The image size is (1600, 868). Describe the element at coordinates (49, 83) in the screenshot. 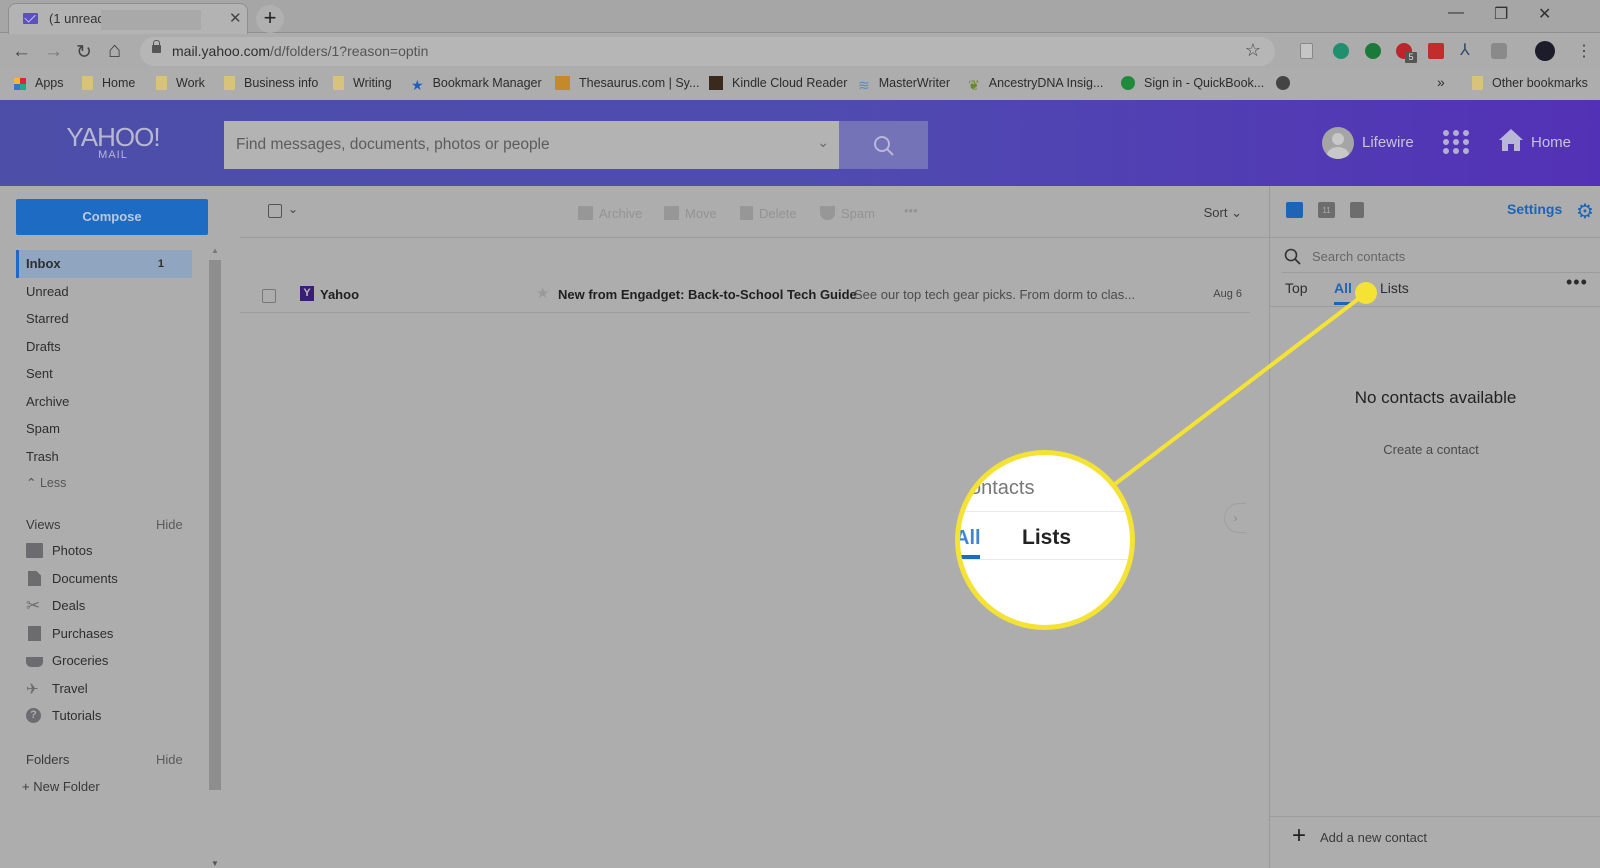

I see `bookmark-label: Apps` at that location.